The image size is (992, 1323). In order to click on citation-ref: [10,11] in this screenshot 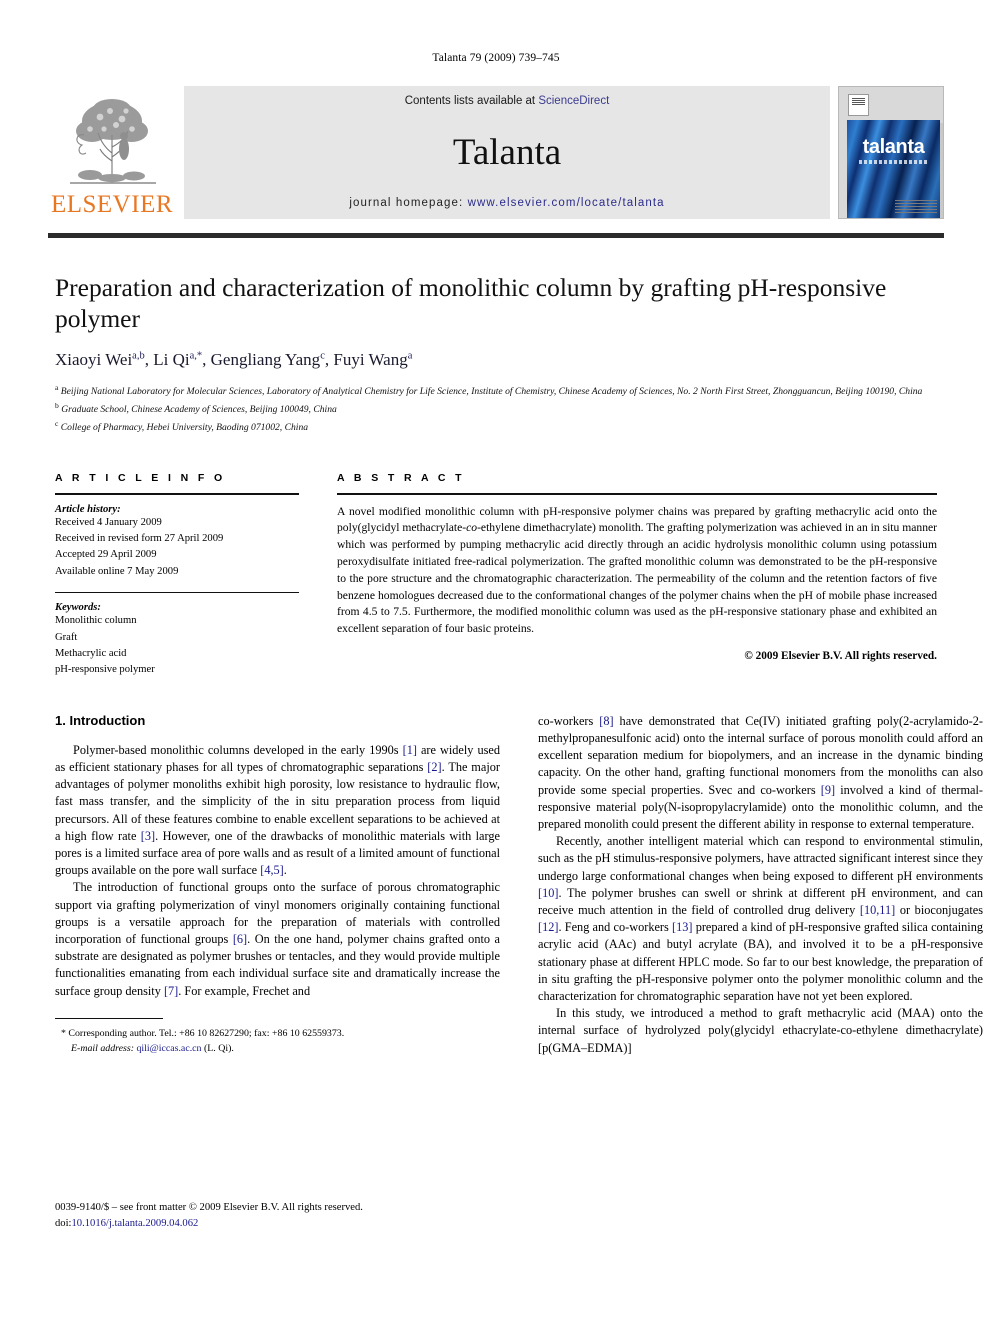, I will do `click(877, 910)`.